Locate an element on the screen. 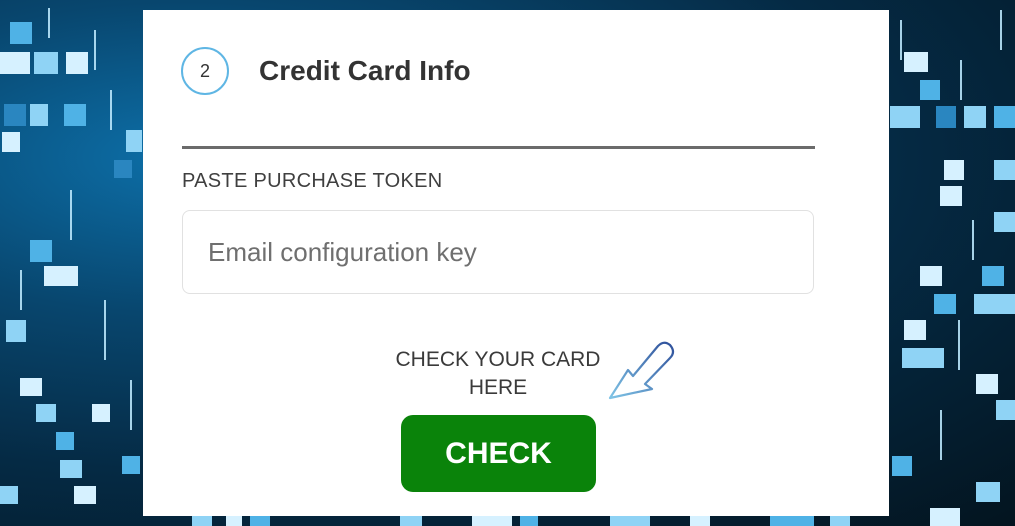 This screenshot has width=1015, height=526. arrow-pointing-down-left-icon is located at coordinates (641, 370).